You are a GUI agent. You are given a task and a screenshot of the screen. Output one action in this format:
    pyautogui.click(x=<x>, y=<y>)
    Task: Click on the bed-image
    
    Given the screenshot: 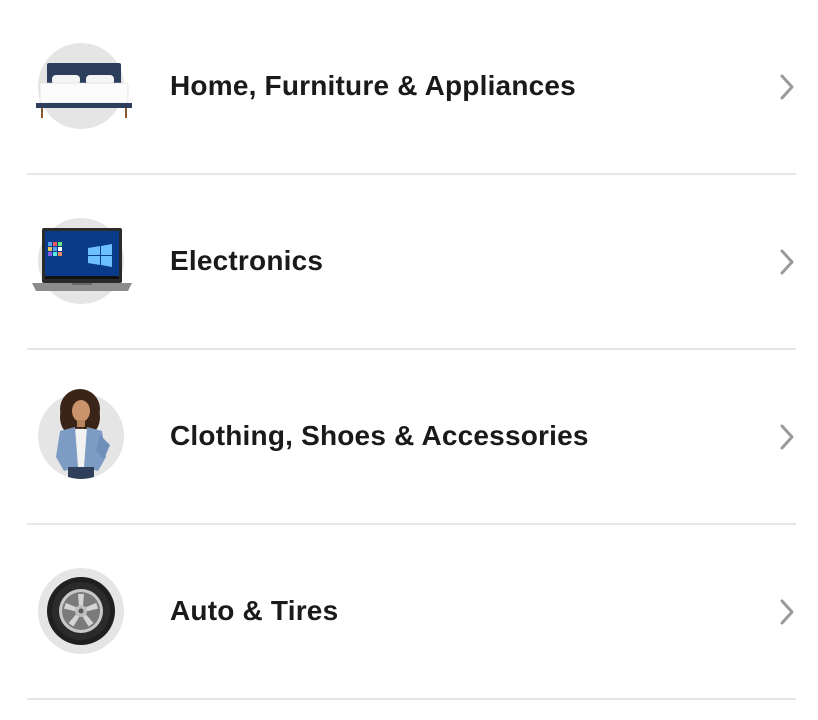 What is the action you would take?
    pyautogui.click(x=84, y=86)
    